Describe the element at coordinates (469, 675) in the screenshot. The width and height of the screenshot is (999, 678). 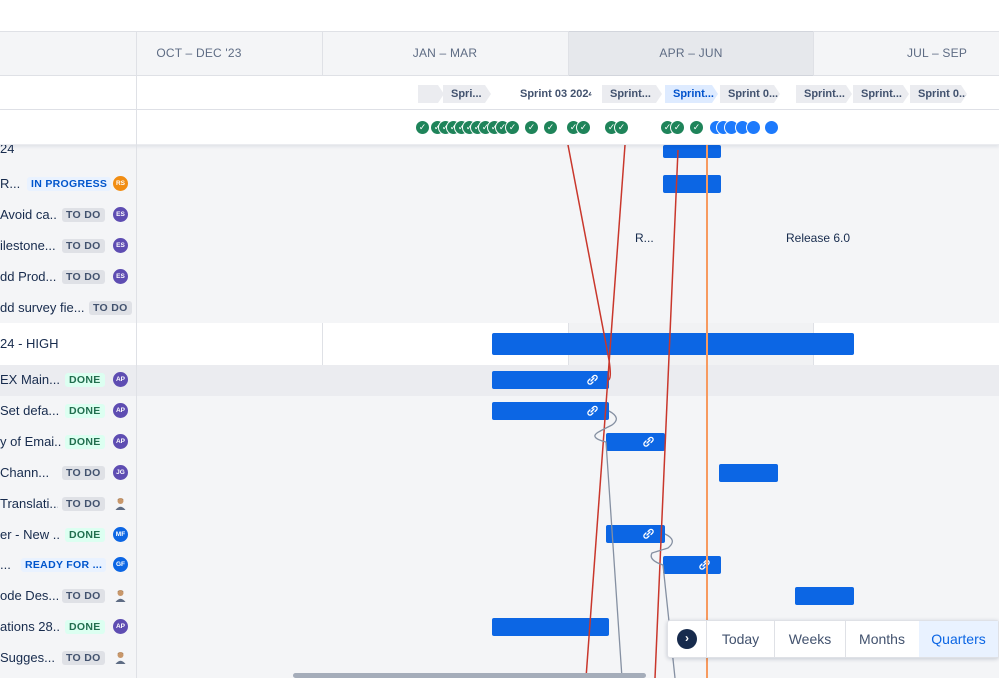
I see `horizontal-scrollbar` at that location.